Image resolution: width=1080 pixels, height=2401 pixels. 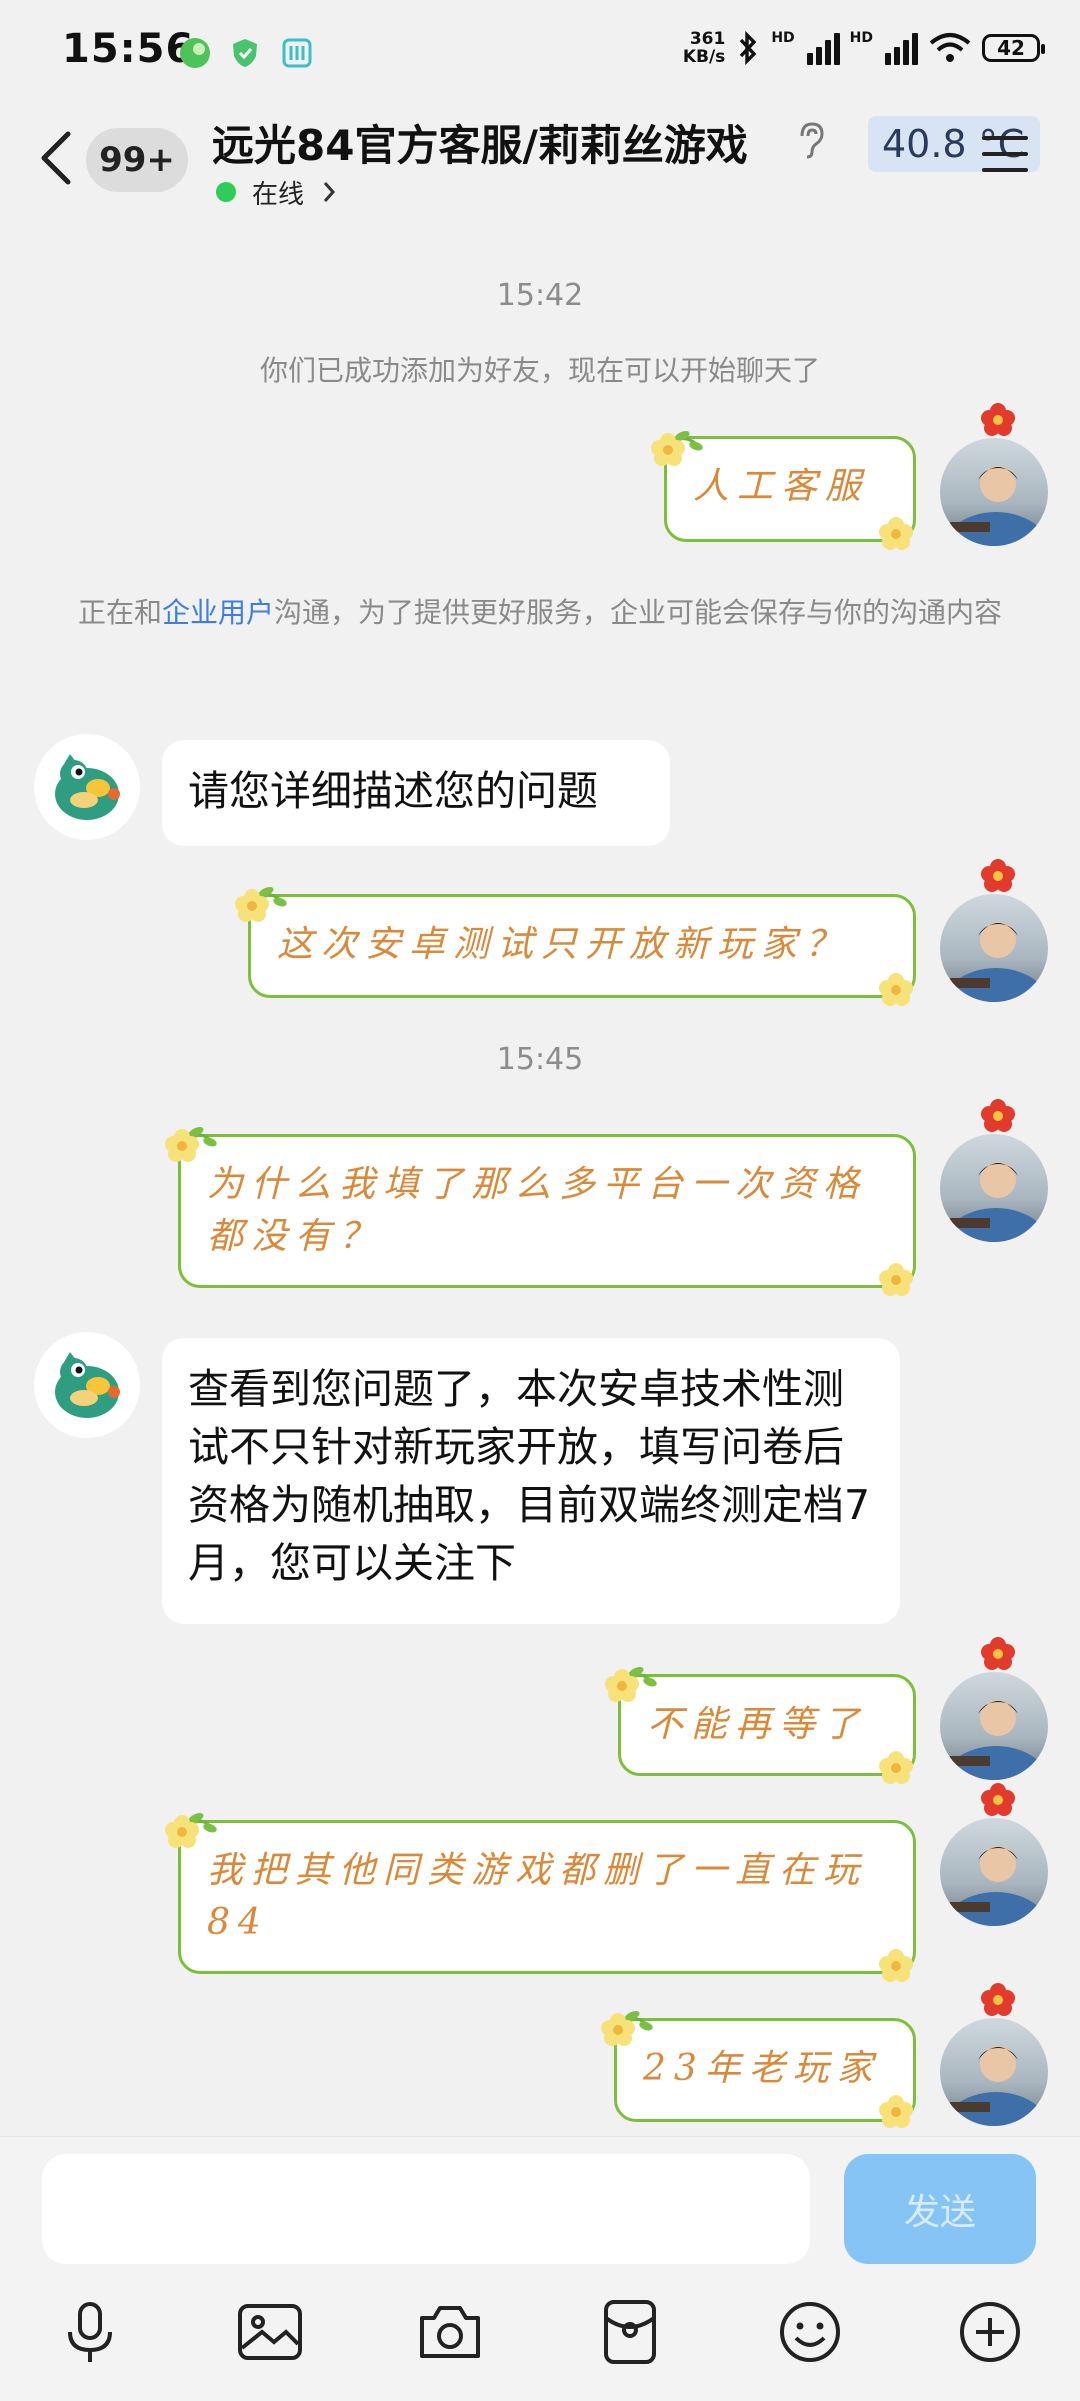 I want to click on plus-icon, so click(x=990, y=2332).